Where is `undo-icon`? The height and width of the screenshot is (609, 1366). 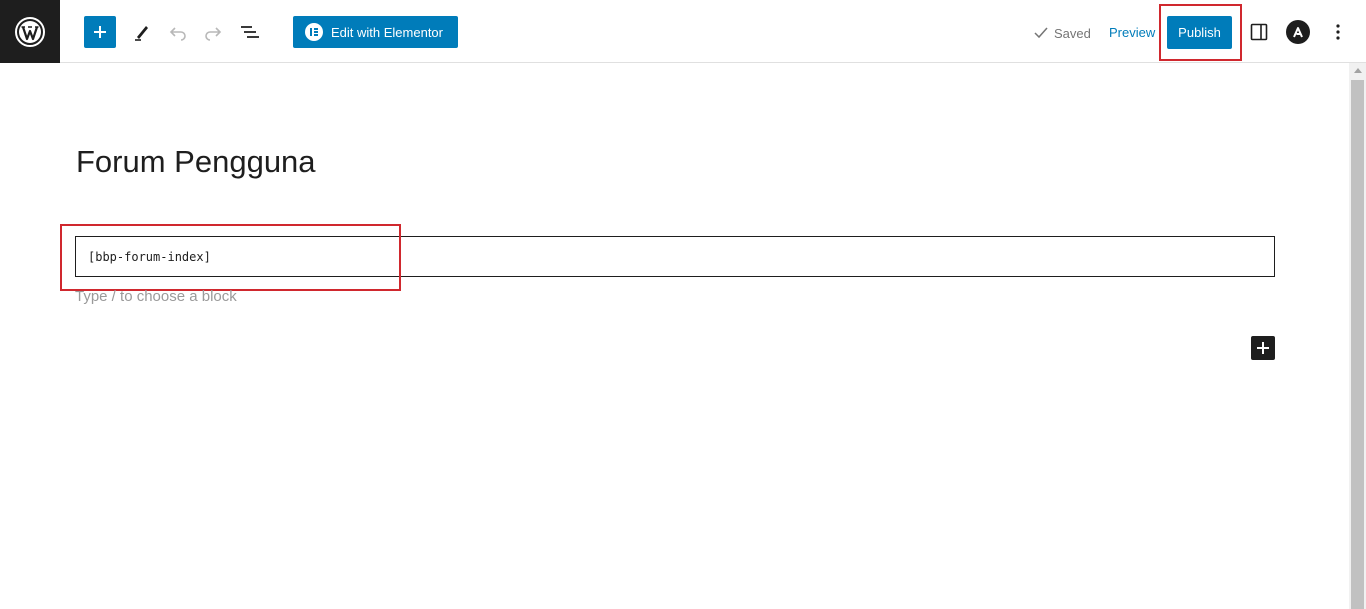
undo-icon is located at coordinates (177, 34).